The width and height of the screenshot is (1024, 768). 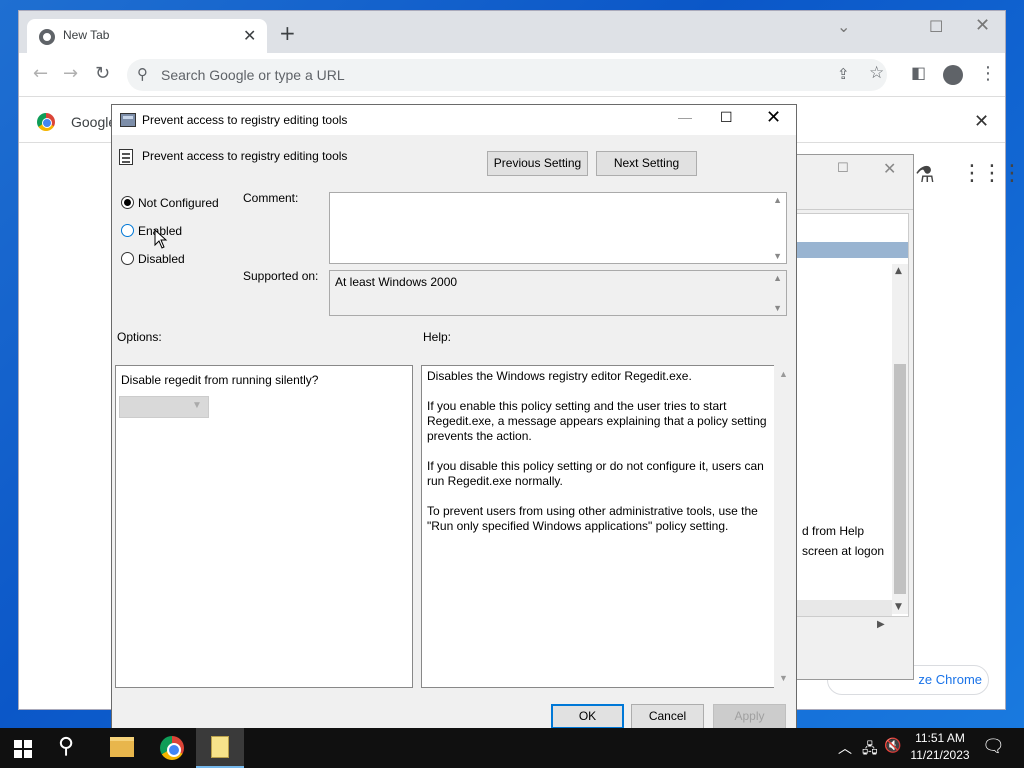 What do you see at coordinates (876, 73) in the screenshot?
I see `bookmark-star-icon: ☆` at bounding box center [876, 73].